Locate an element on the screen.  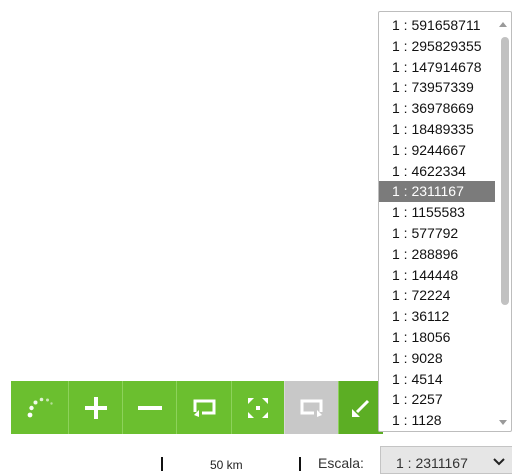
scale-option: 1 : 4622334 is located at coordinates (437, 171).